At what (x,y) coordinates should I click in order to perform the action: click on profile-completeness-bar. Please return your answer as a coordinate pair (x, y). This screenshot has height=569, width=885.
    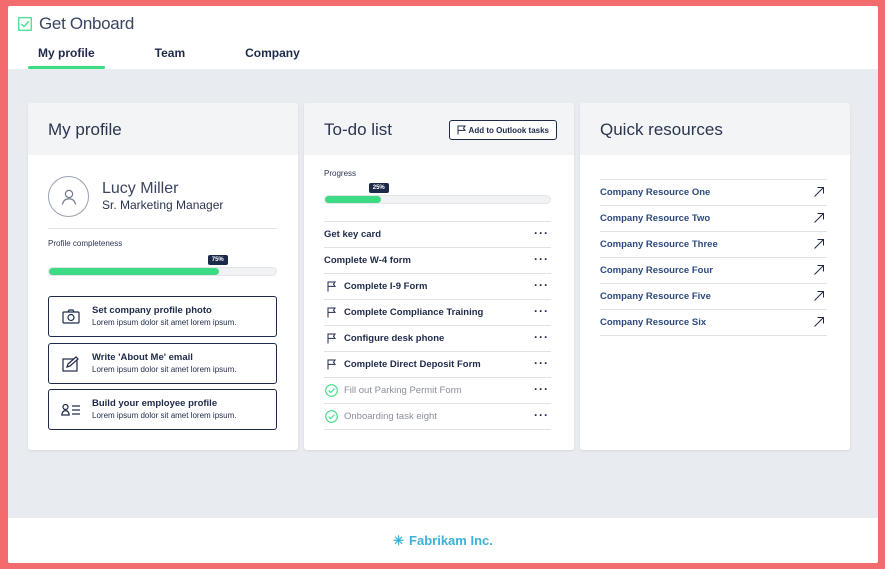
    Looking at the image, I should click on (162, 271).